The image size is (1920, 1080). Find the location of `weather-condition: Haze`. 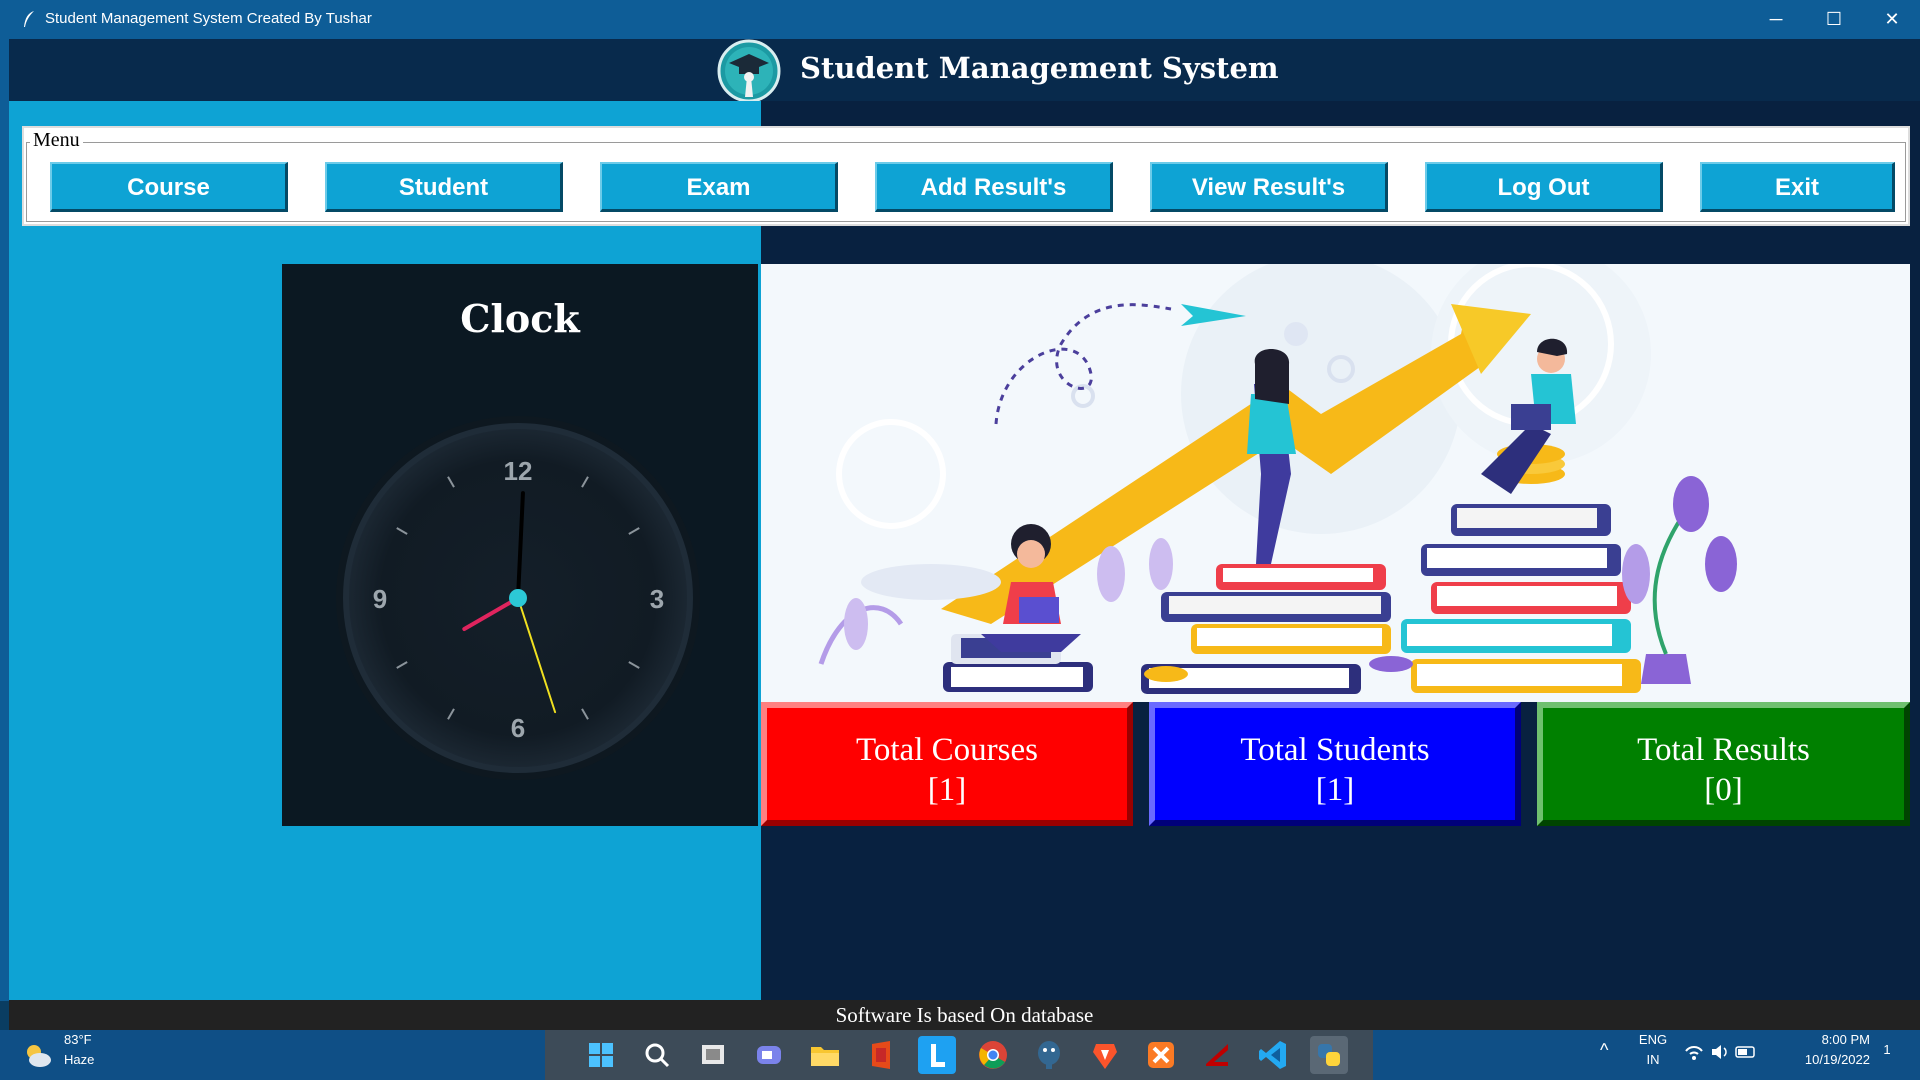

weather-condition: Haze is located at coordinates (79, 1059).